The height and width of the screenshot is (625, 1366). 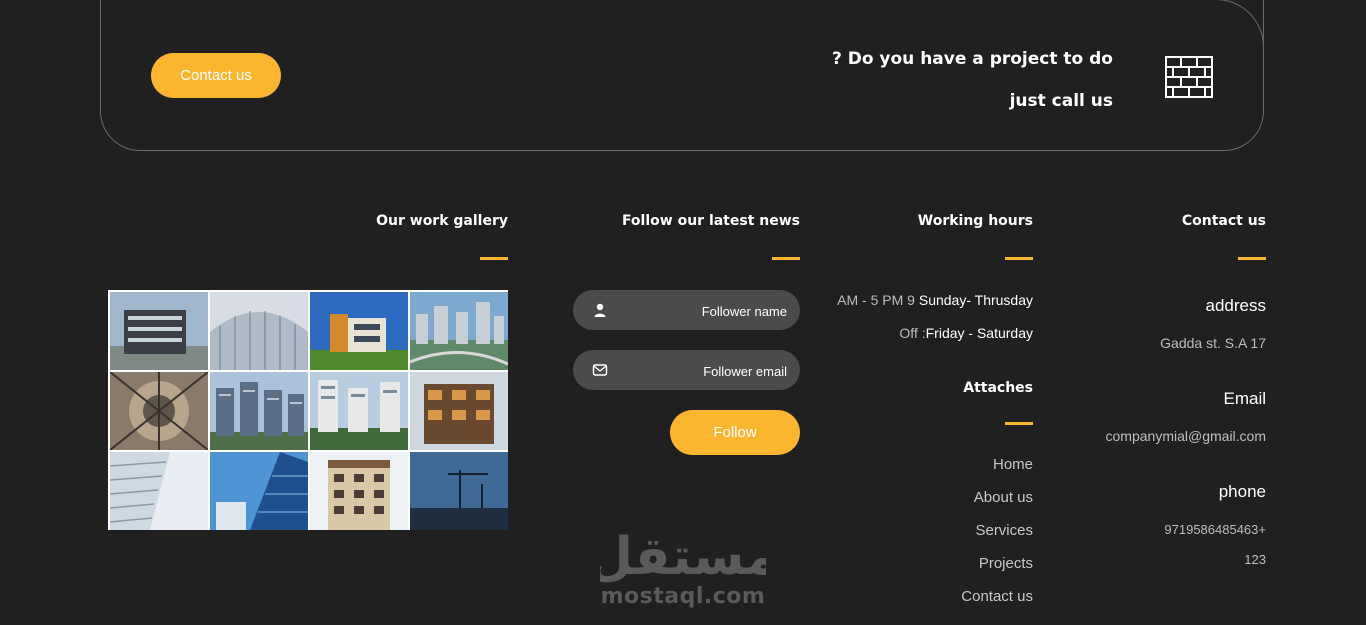 I want to click on follower-email-input, so click(x=703, y=371).